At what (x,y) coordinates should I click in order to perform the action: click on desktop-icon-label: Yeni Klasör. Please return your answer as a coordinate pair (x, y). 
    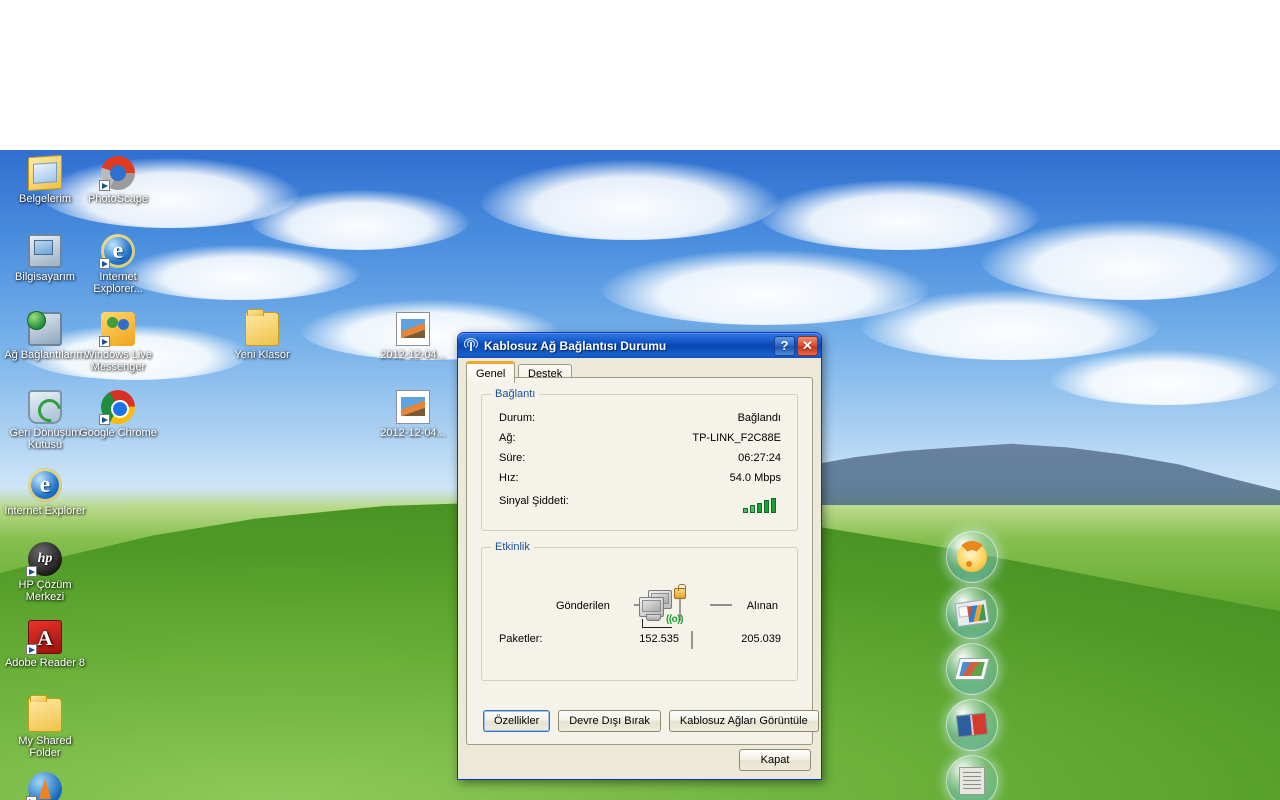
    Looking at the image, I should click on (262, 355).